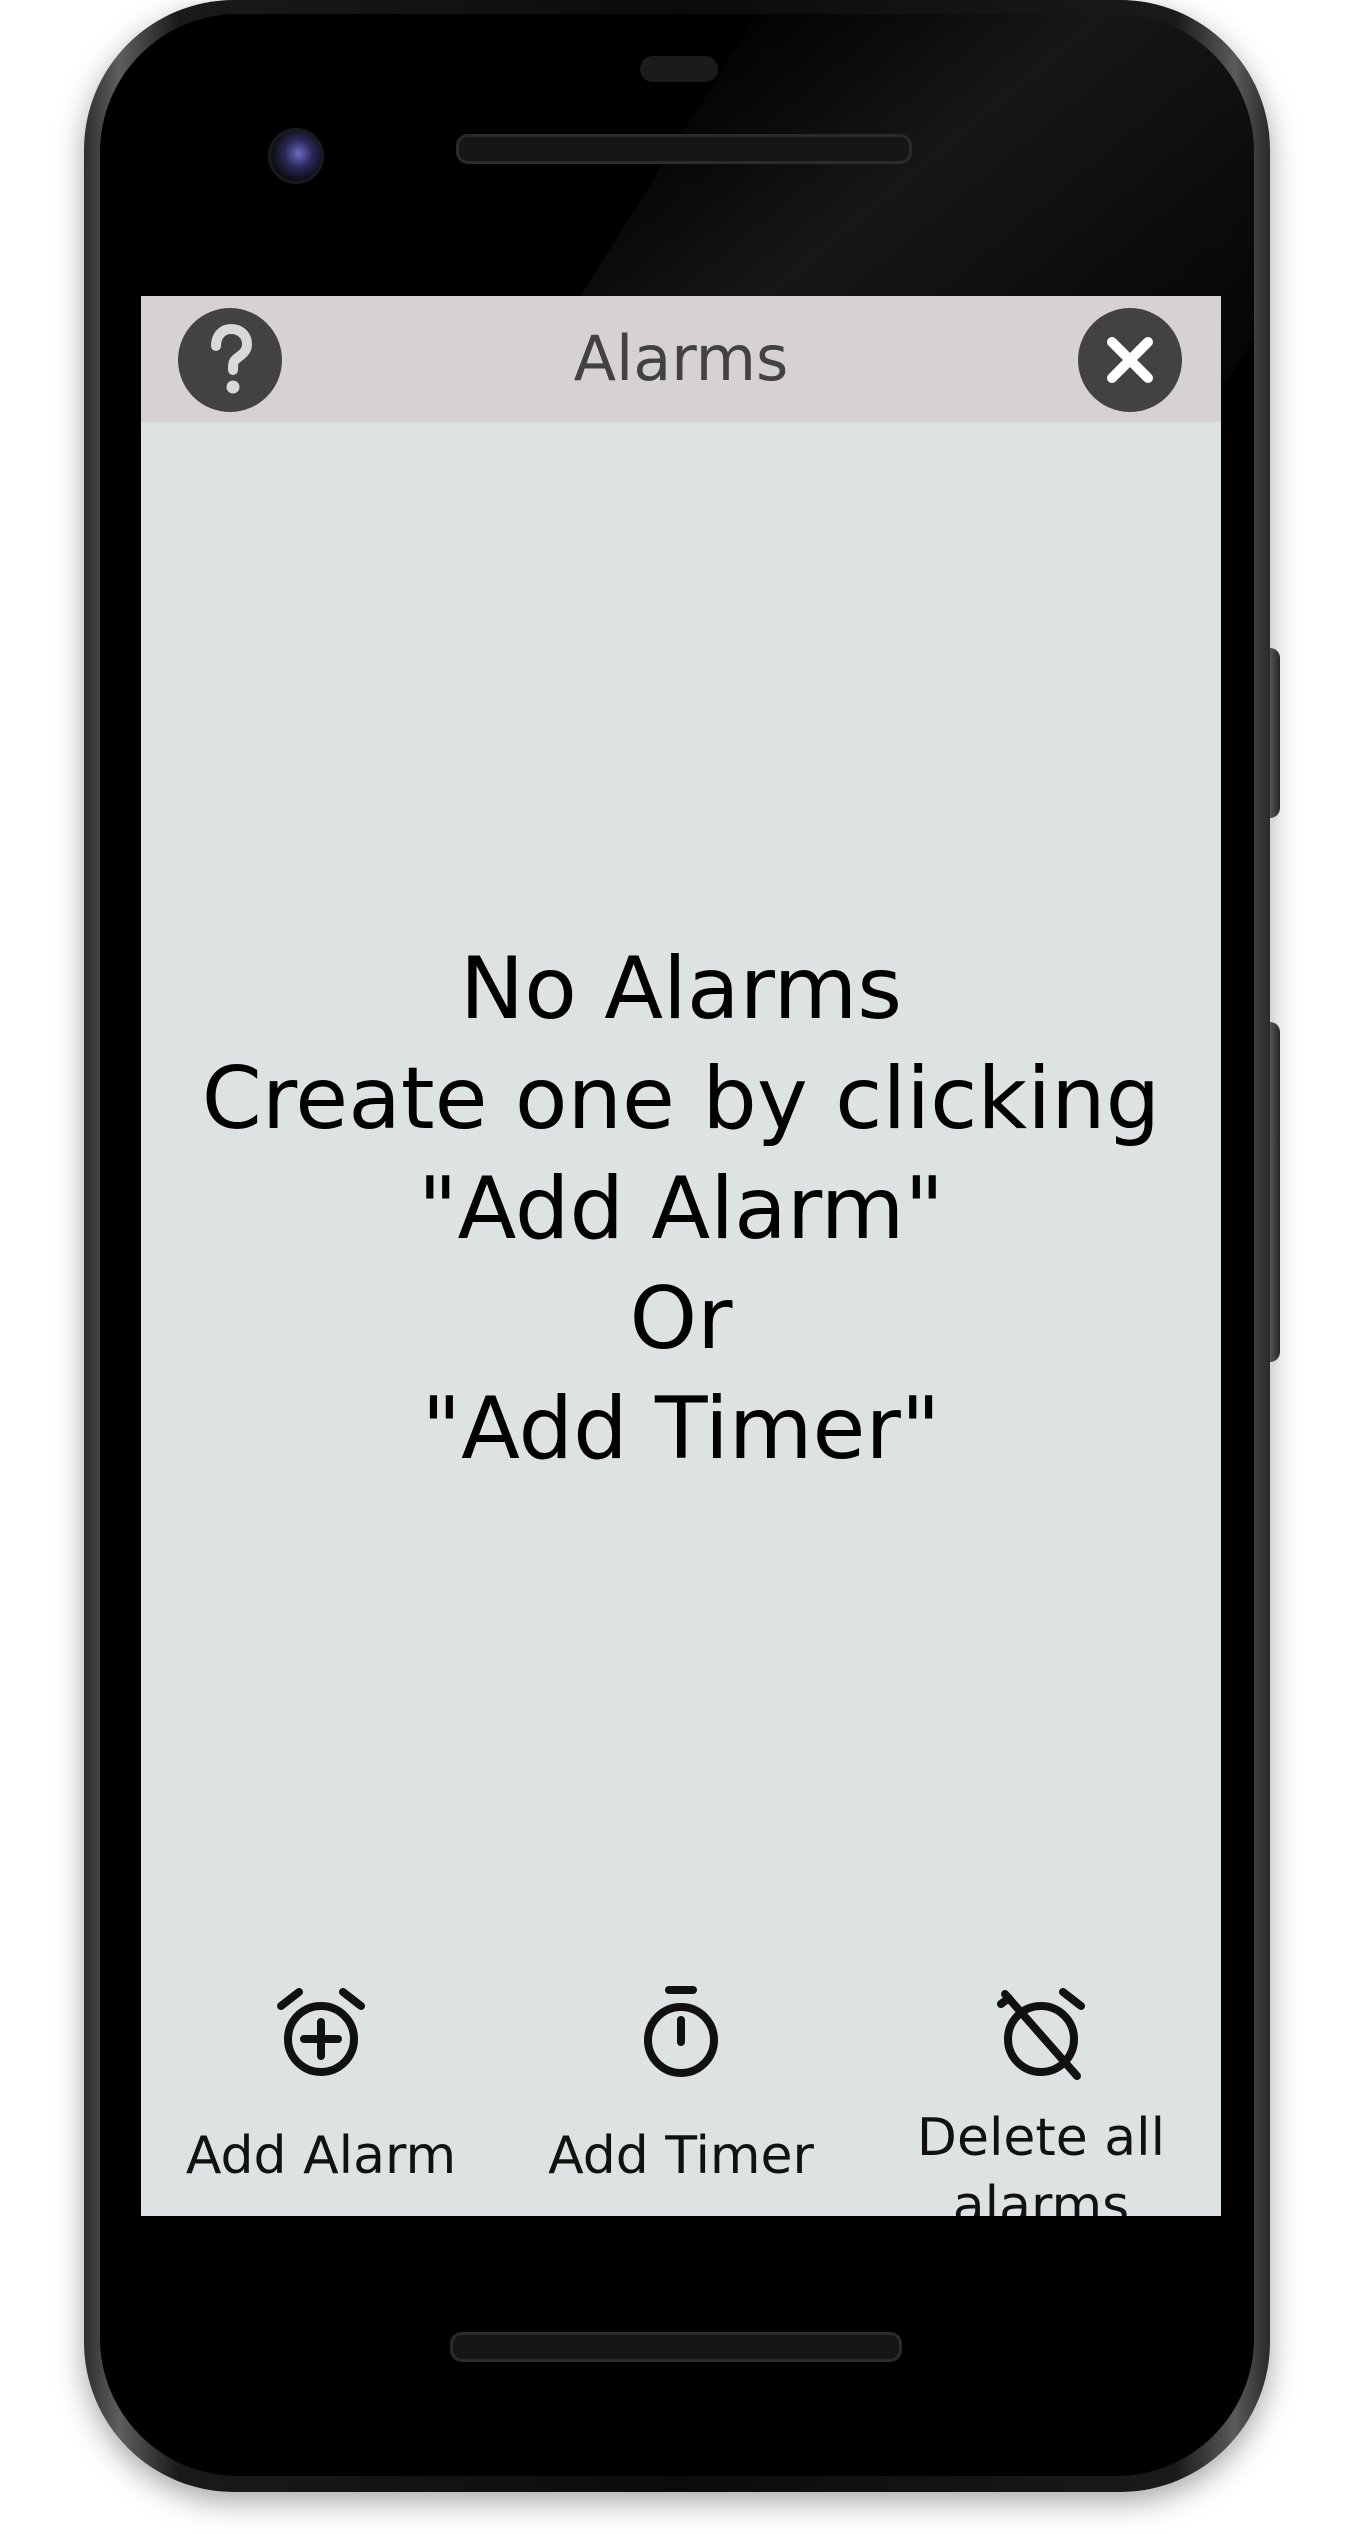 The width and height of the screenshot is (1370, 2534). I want to click on timer-icon, so click(681, 2031).